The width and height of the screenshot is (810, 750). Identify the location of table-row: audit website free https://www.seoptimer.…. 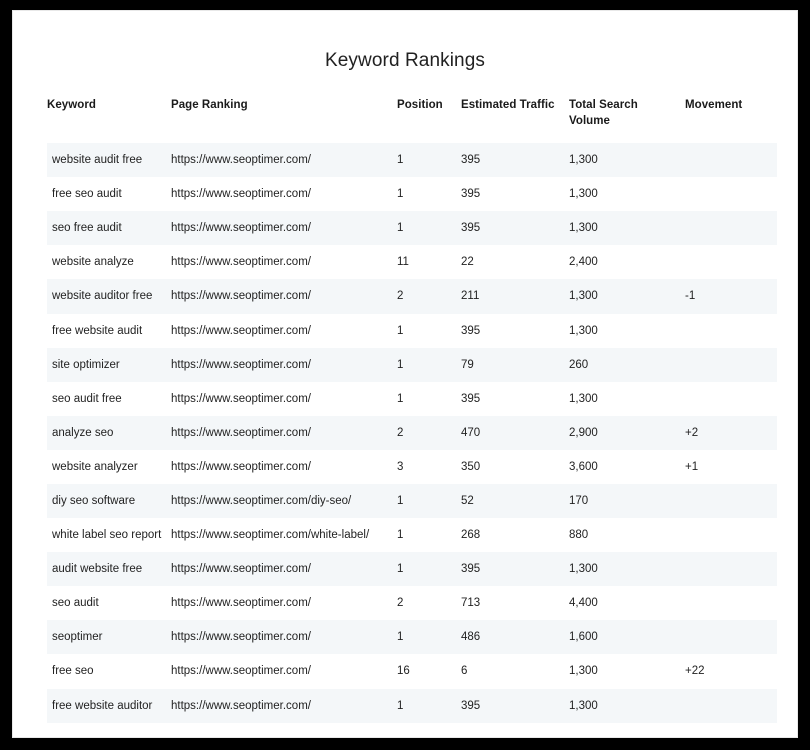
(412, 569).